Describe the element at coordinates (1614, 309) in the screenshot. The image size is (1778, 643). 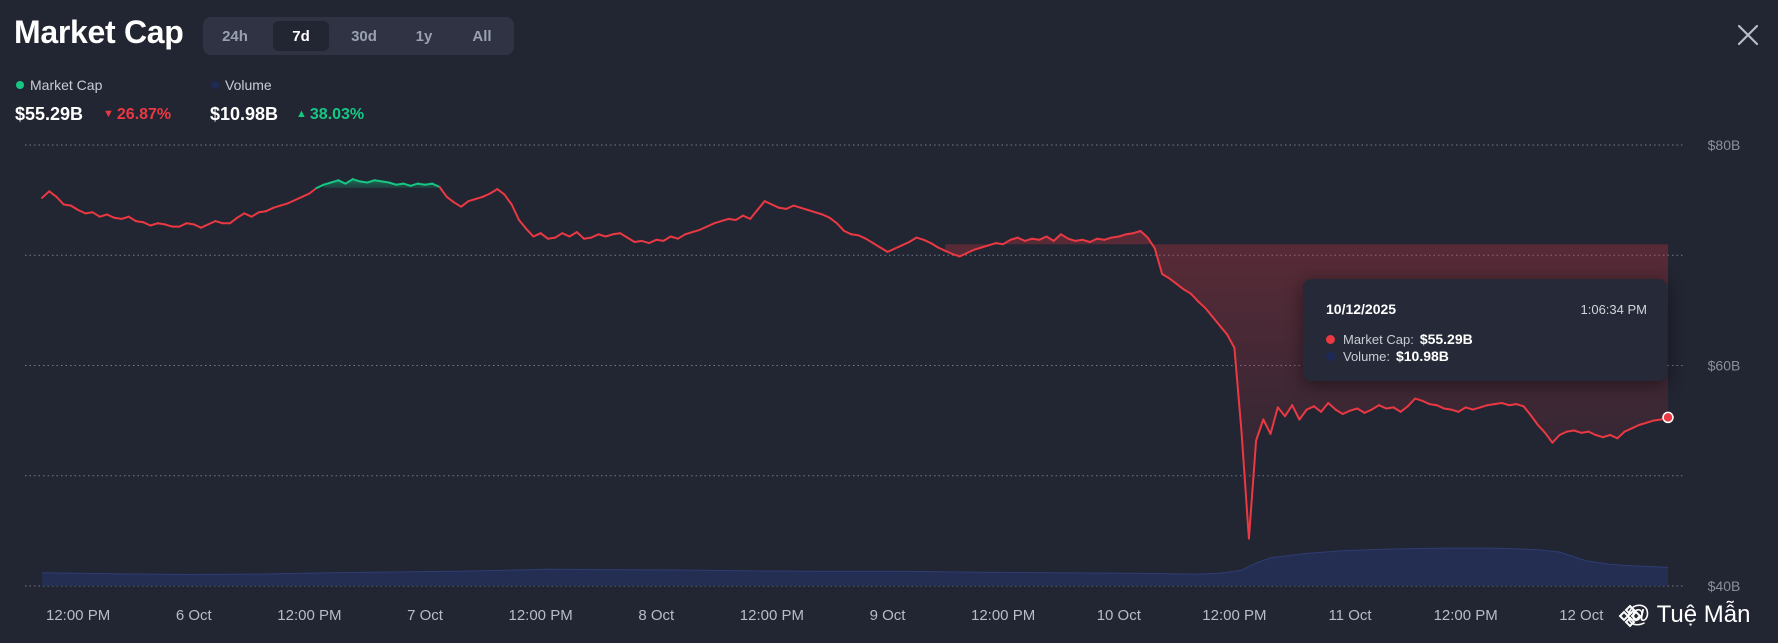
I see `tooltip-time: 1:06:34 PM` at that location.